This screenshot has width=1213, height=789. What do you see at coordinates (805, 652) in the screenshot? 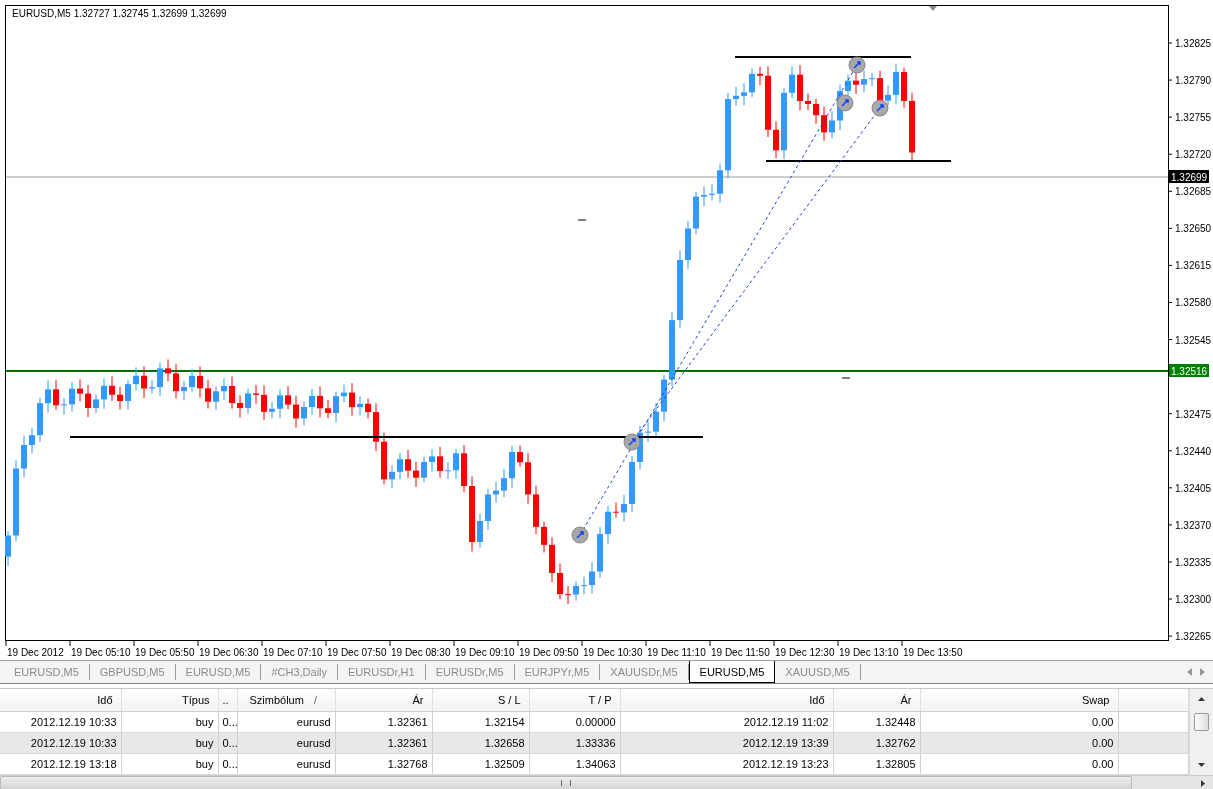
I see `time-label: 19 Dec 12:30` at bounding box center [805, 652].